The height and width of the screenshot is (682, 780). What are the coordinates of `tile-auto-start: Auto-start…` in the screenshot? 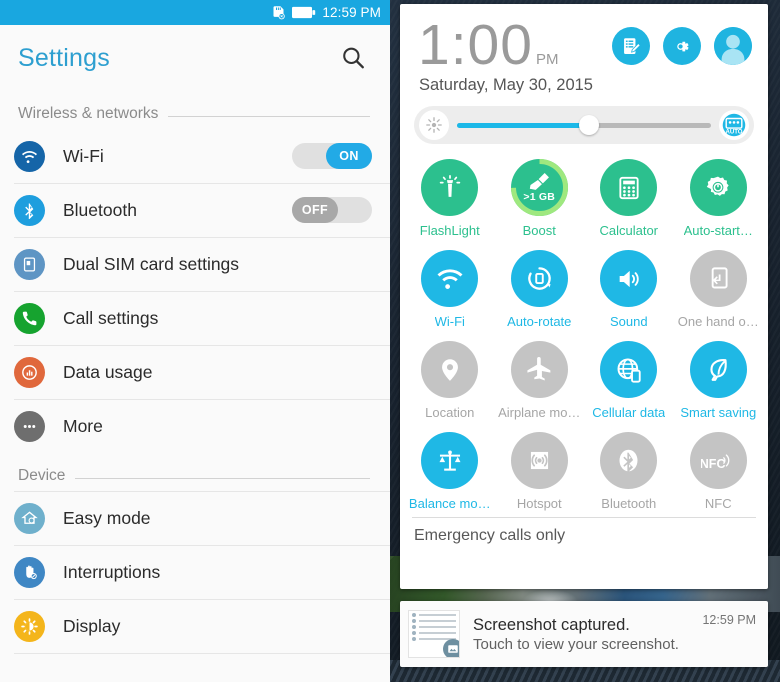 It's located at (719, 196).